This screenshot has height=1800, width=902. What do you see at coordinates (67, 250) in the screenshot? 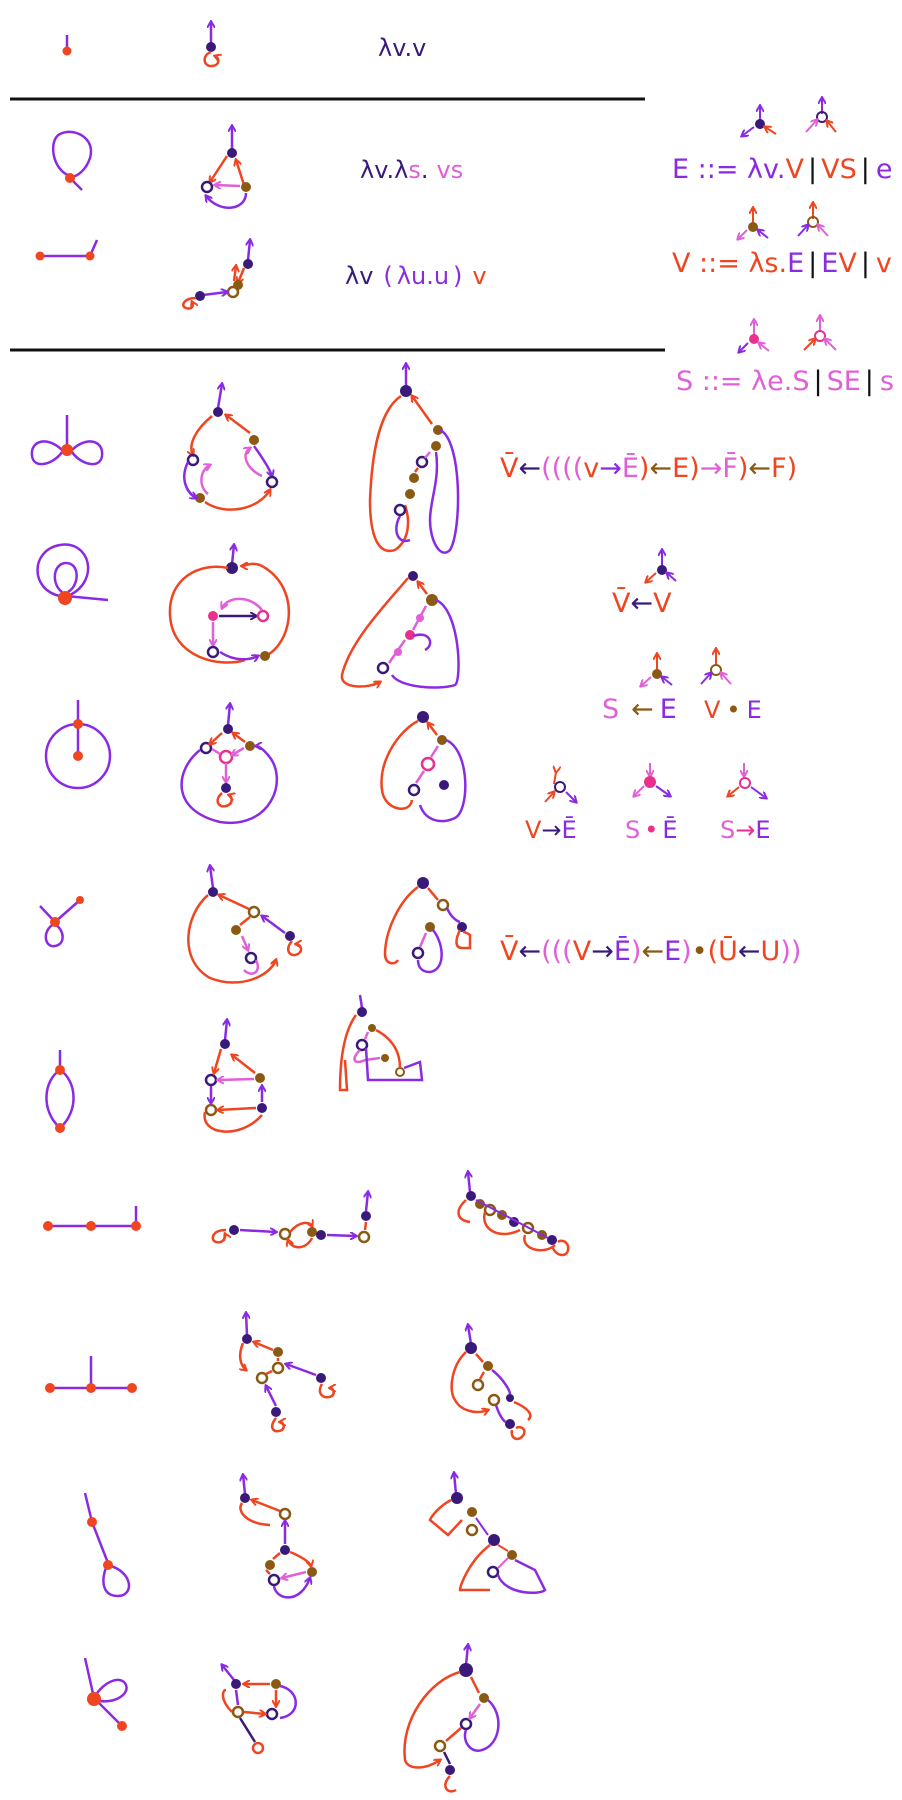
I see `row3-map` at bounding box center [67, 250].